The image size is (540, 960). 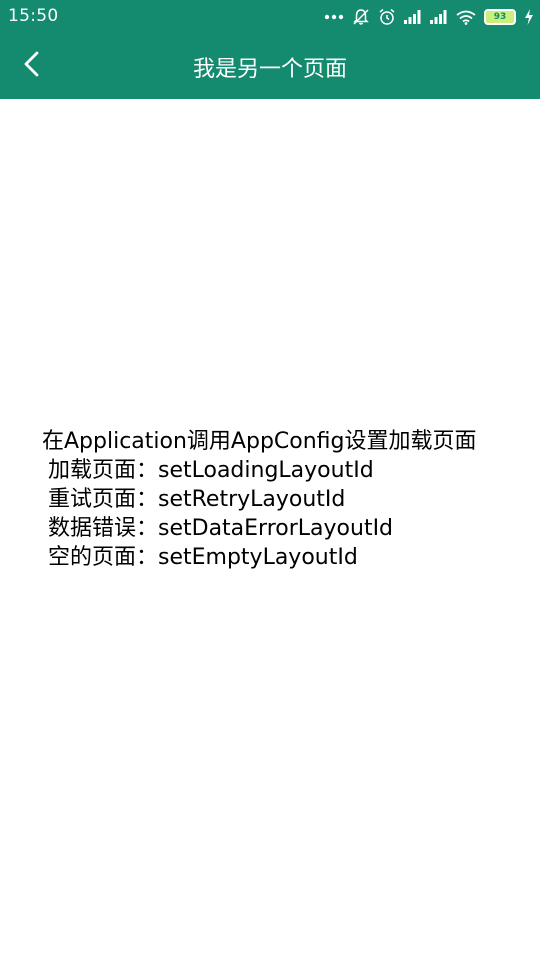 I want to click on back-arrow-icon, so click(x=32, y=66).